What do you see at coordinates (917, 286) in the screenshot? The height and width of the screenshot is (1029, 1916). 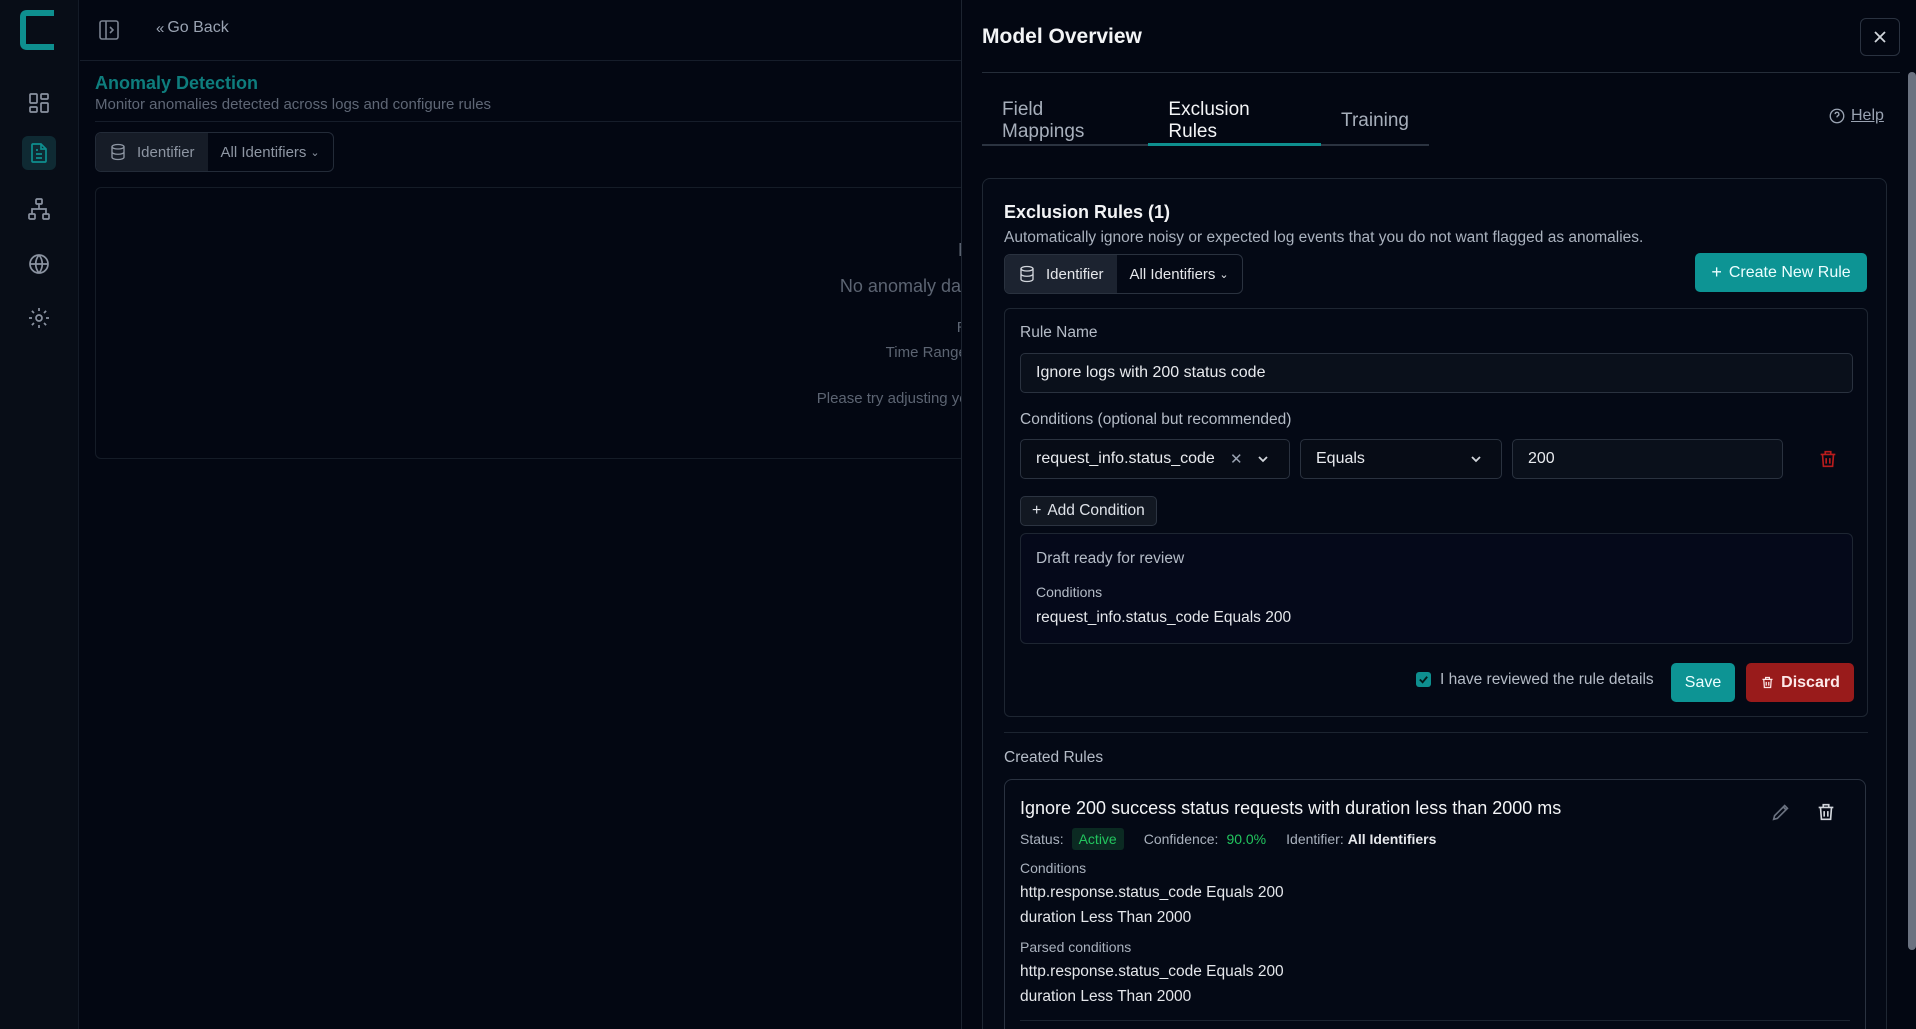 I see `empty-state-text: No anomaly data fo` at bounding box center [917, 286].